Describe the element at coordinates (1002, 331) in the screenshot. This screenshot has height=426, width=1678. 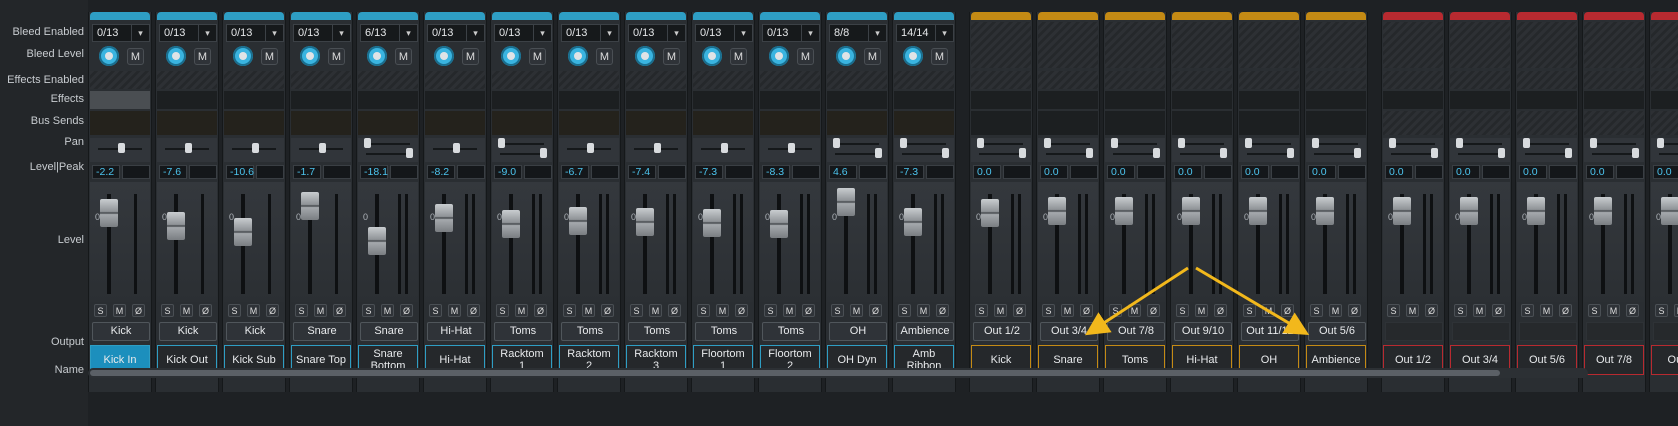
I see `output-select: Out 1/2` at that location.